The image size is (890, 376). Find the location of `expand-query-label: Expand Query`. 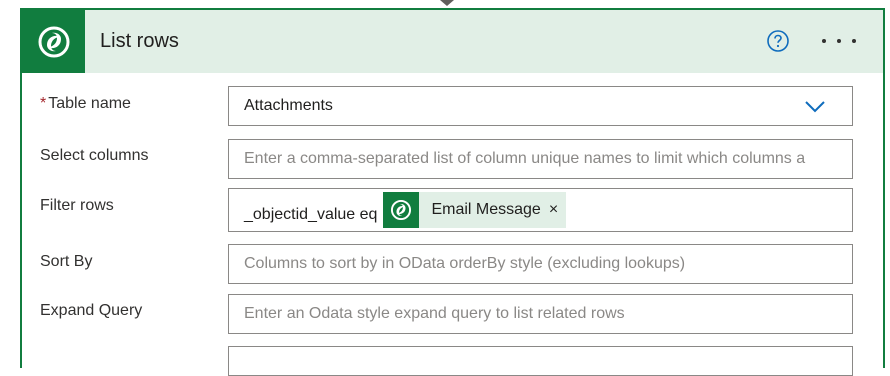

expand-query-label: Expand Query is located at coordinates (91, 310).